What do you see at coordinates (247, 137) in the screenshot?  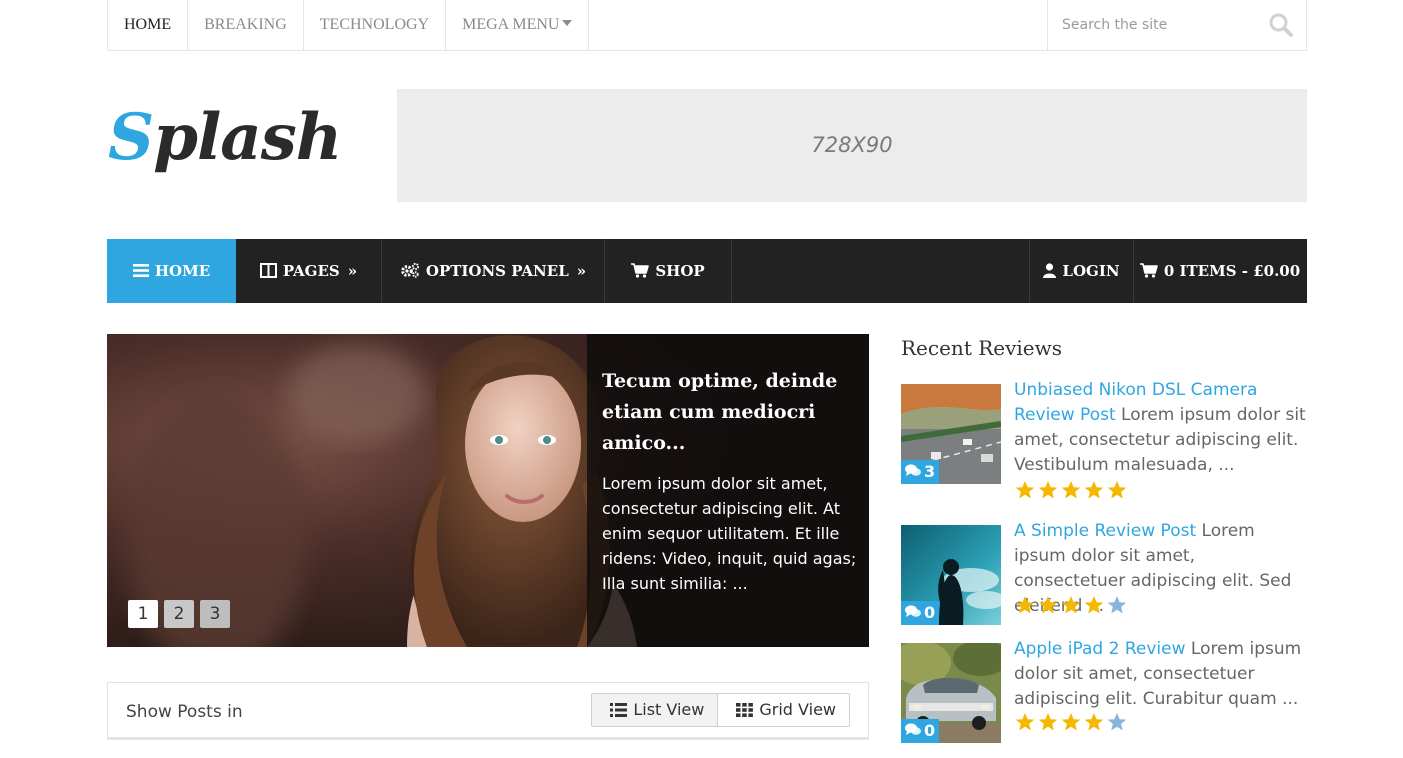 I see `logo-rest: plash` at bounding box center [247, 137].